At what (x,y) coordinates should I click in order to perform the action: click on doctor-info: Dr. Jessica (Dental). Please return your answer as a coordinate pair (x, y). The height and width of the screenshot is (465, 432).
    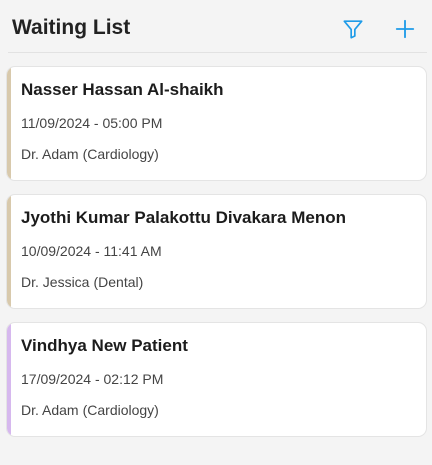
    Looking at the image, I should click on (82, 282).